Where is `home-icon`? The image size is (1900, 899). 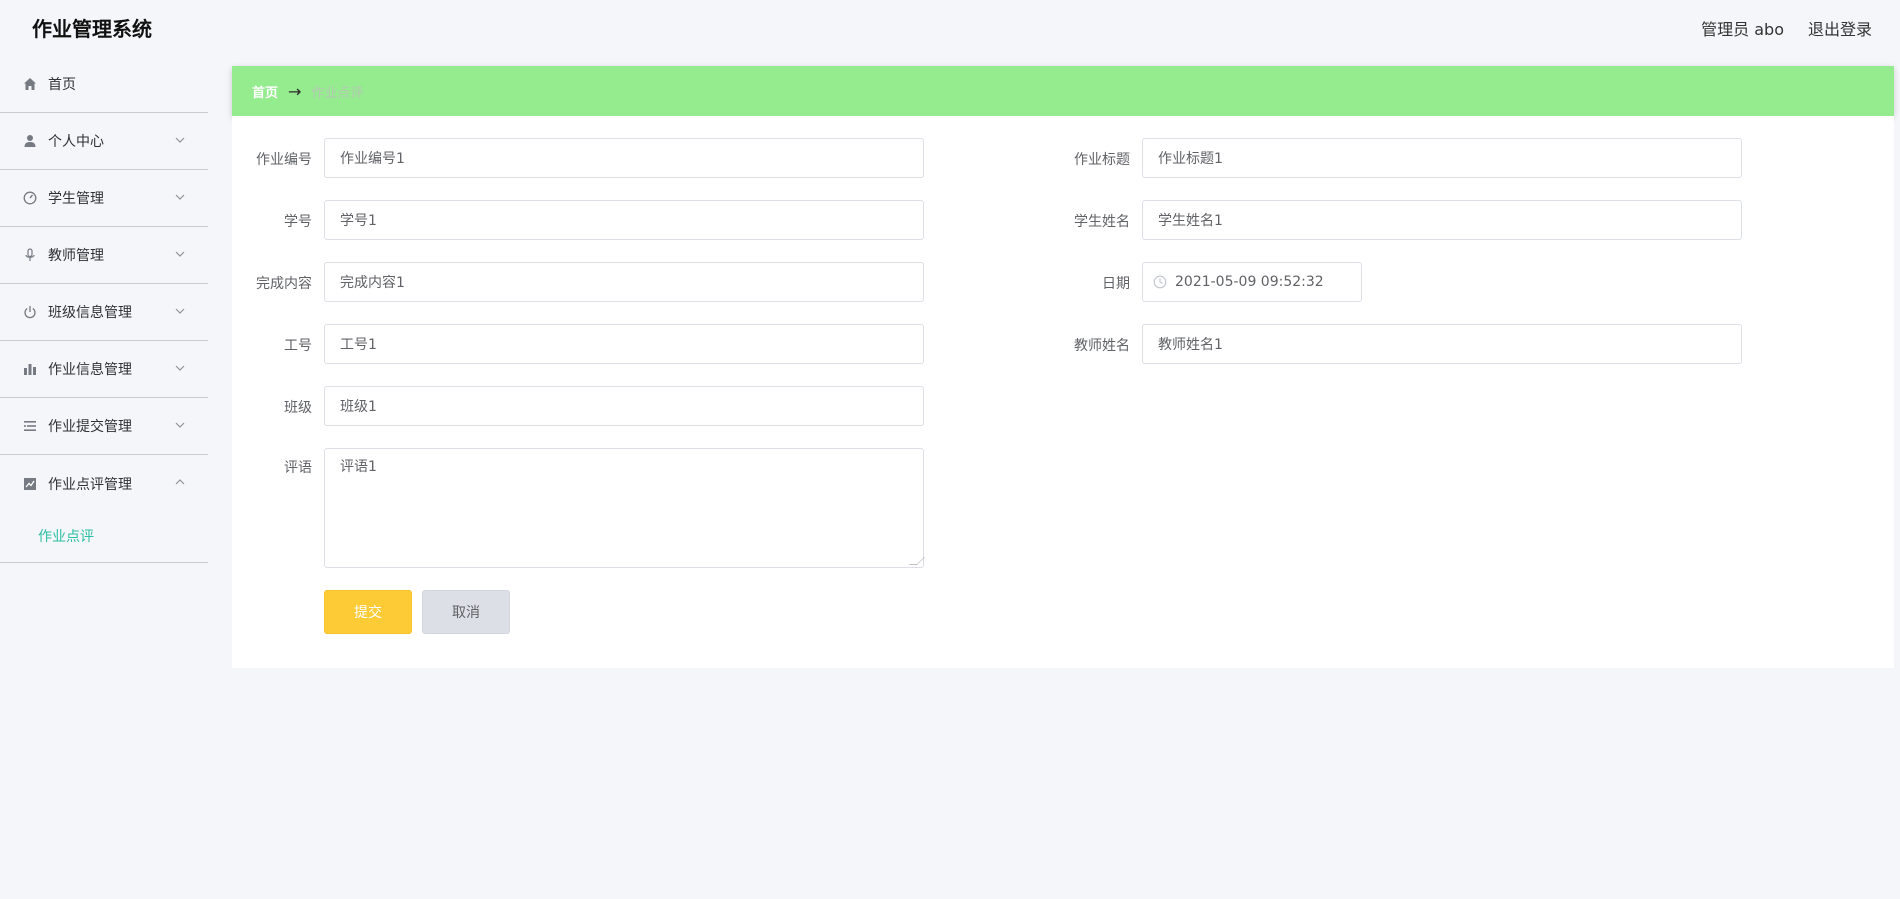 home-icon is located at coordinates (30, 84).